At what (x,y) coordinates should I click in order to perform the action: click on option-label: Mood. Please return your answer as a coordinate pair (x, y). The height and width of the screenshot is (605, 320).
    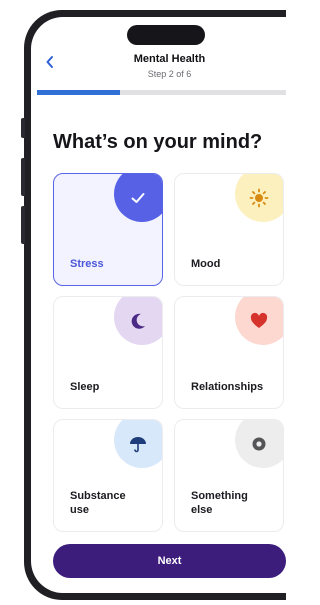
    Looking at the image, I should click on (206, 264).